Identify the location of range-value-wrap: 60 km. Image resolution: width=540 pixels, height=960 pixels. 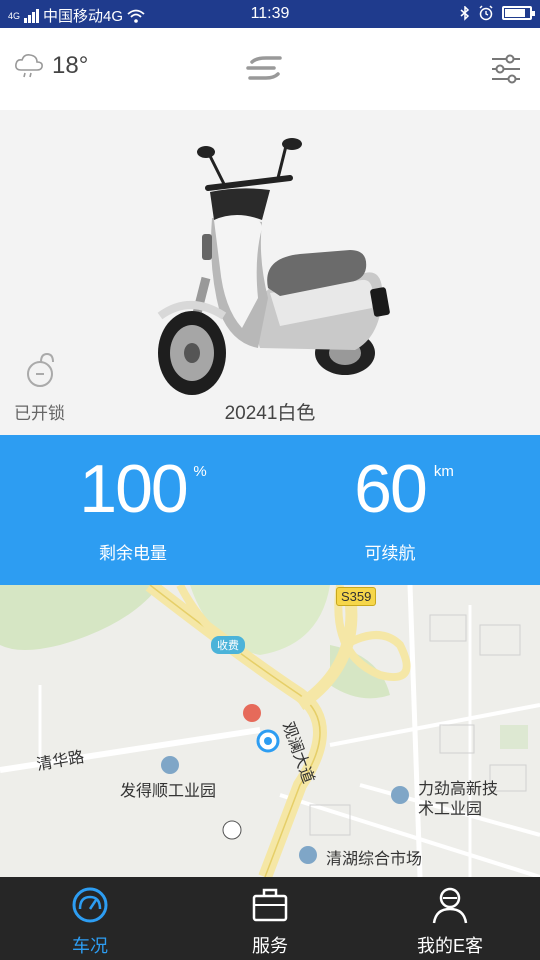
(404, 489).